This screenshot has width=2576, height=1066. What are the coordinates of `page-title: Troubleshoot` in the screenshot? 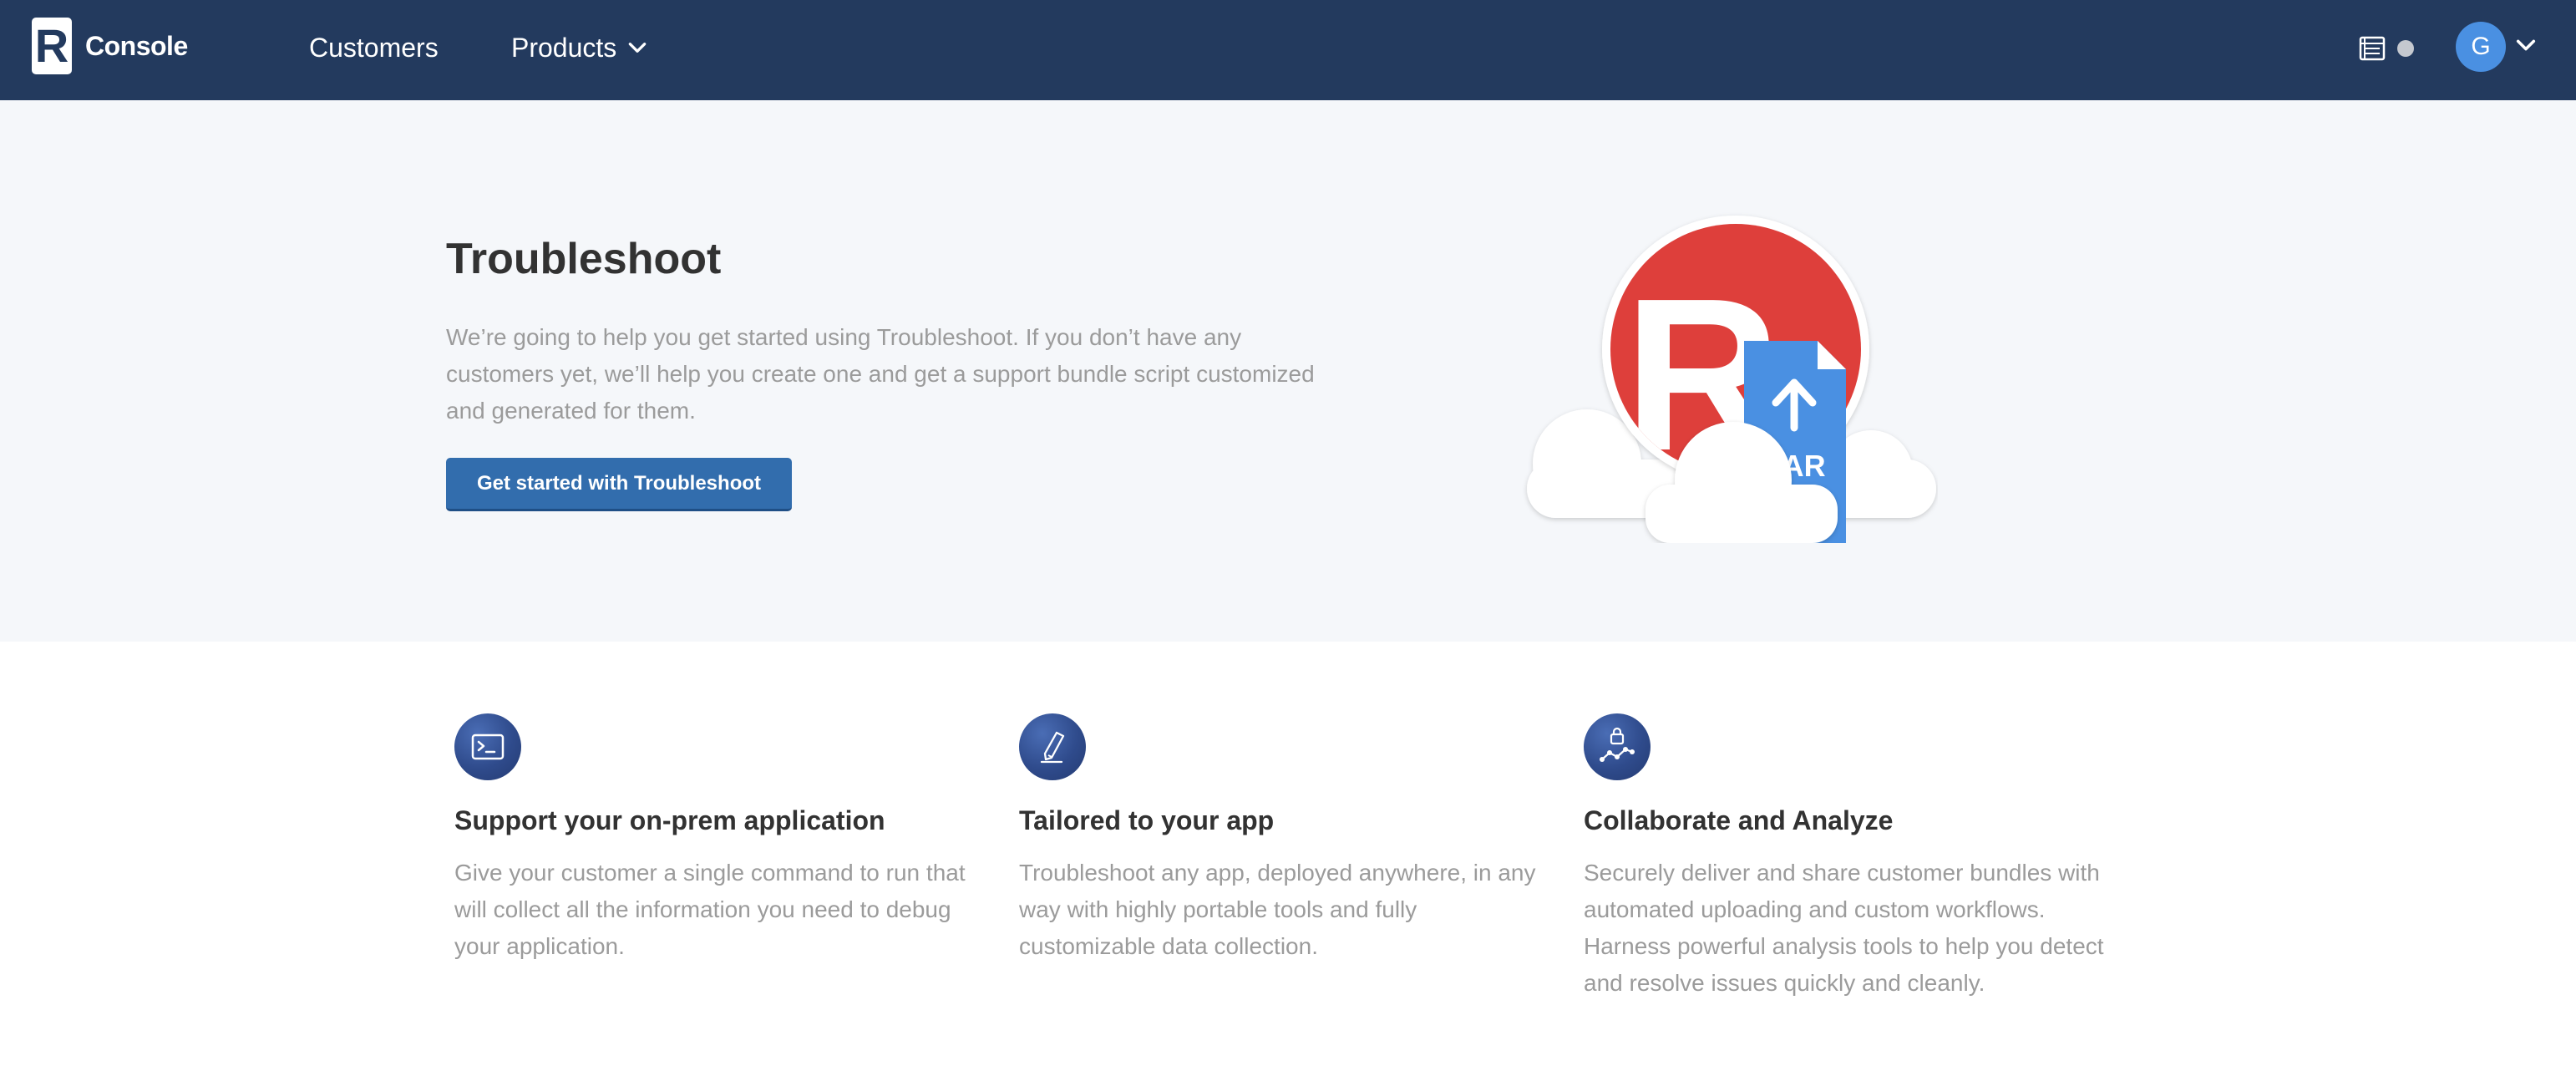 It's located at (584, 259).